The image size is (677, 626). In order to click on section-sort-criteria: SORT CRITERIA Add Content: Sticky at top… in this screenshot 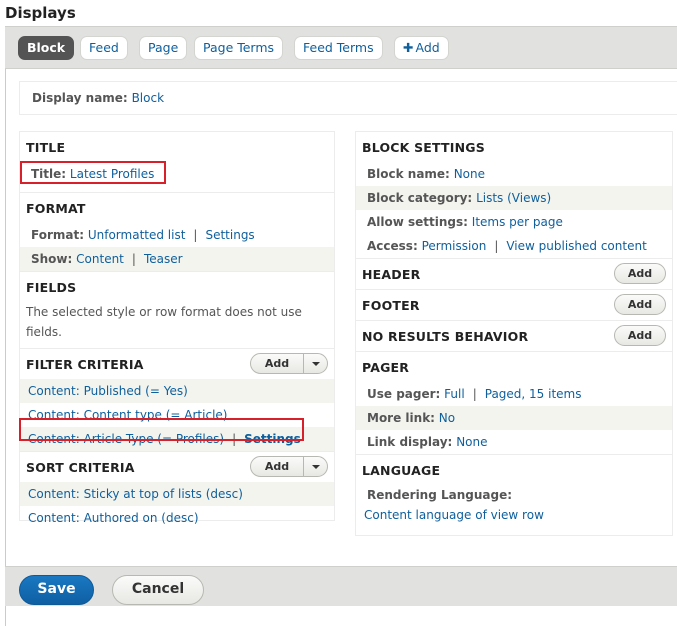, I will do `click(177, 491)`.